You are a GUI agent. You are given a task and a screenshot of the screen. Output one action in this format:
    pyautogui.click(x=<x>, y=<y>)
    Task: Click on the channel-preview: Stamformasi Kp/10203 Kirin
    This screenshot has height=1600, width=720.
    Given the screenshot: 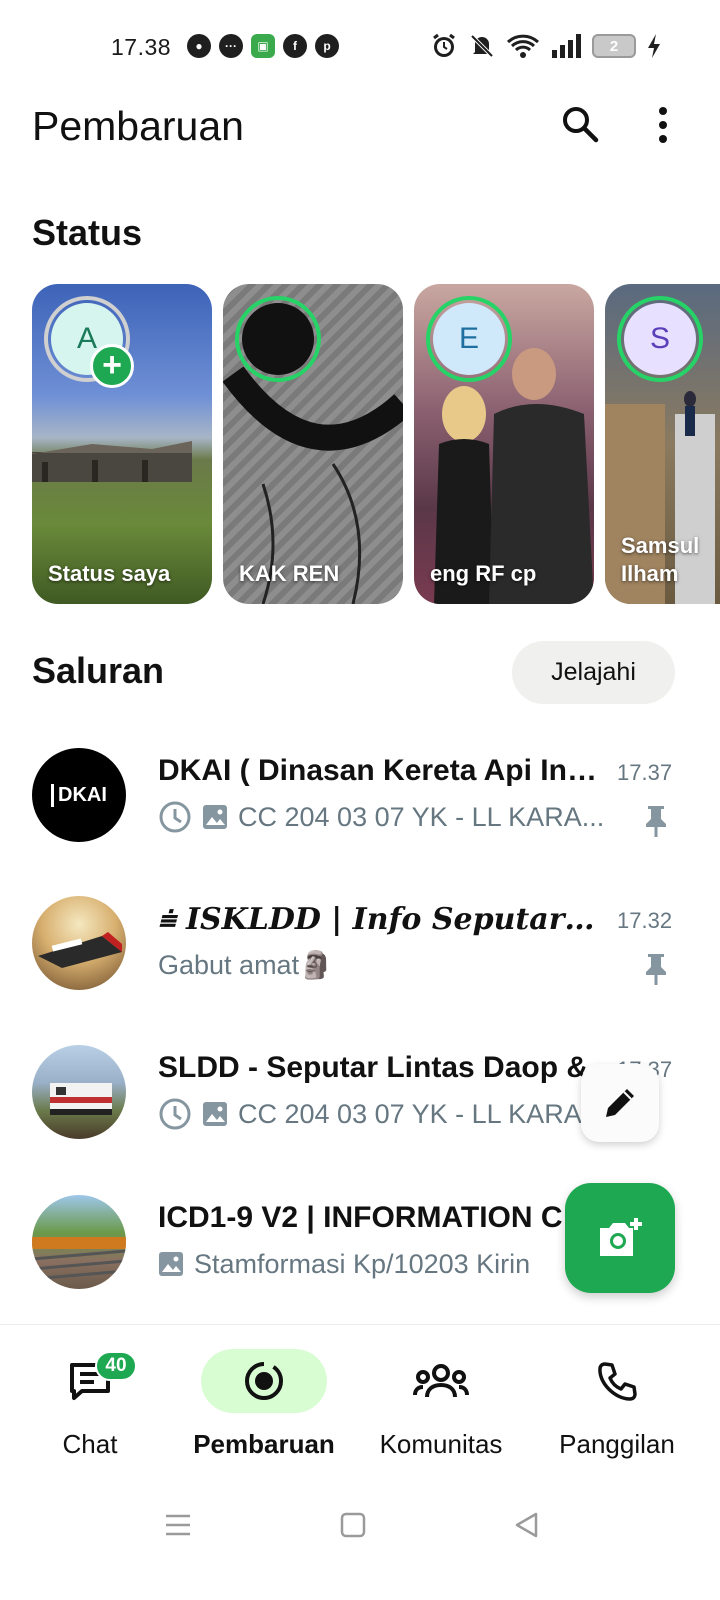 What is the action you would take?
    pyautogui.click(x=388, y=1264)
    